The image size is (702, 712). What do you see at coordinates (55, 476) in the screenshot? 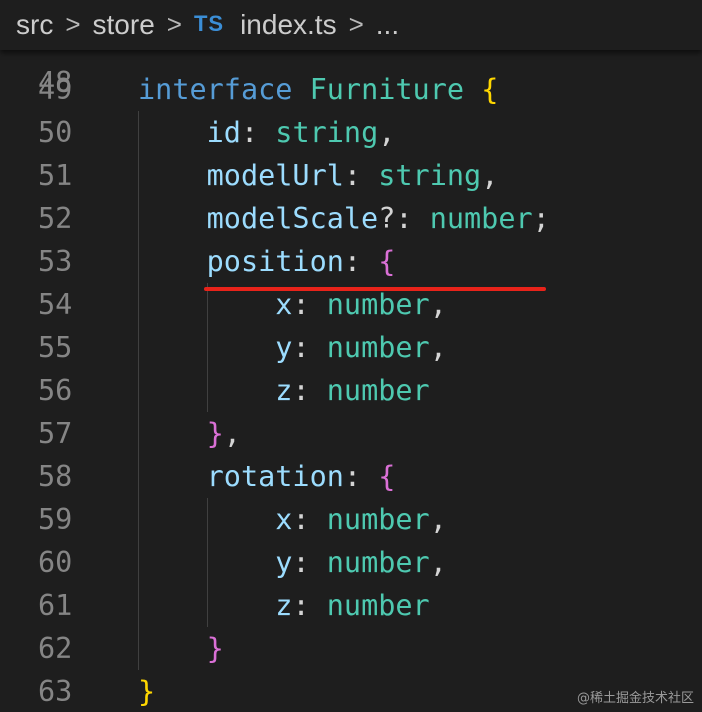
I see `line-number: 58` at bounding box center [55, 476].